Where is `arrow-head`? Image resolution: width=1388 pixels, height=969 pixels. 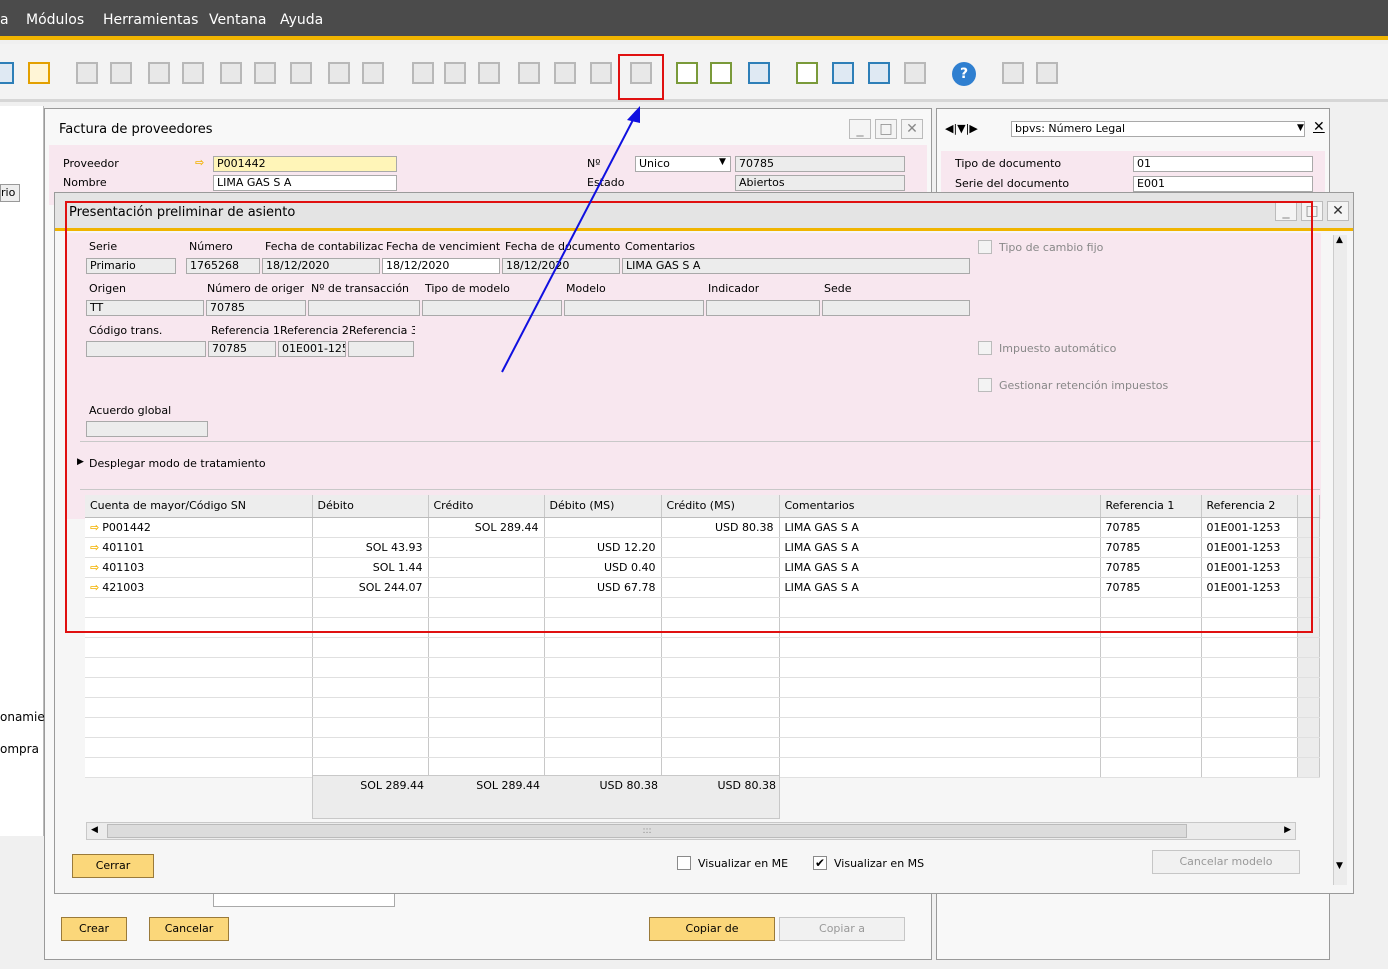
arrow-head is located at coordinates (633, 114).